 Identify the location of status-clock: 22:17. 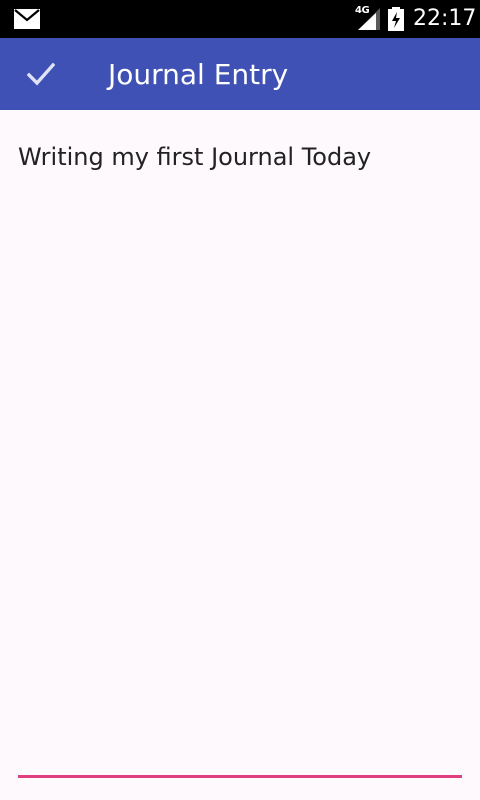
(445, 18).